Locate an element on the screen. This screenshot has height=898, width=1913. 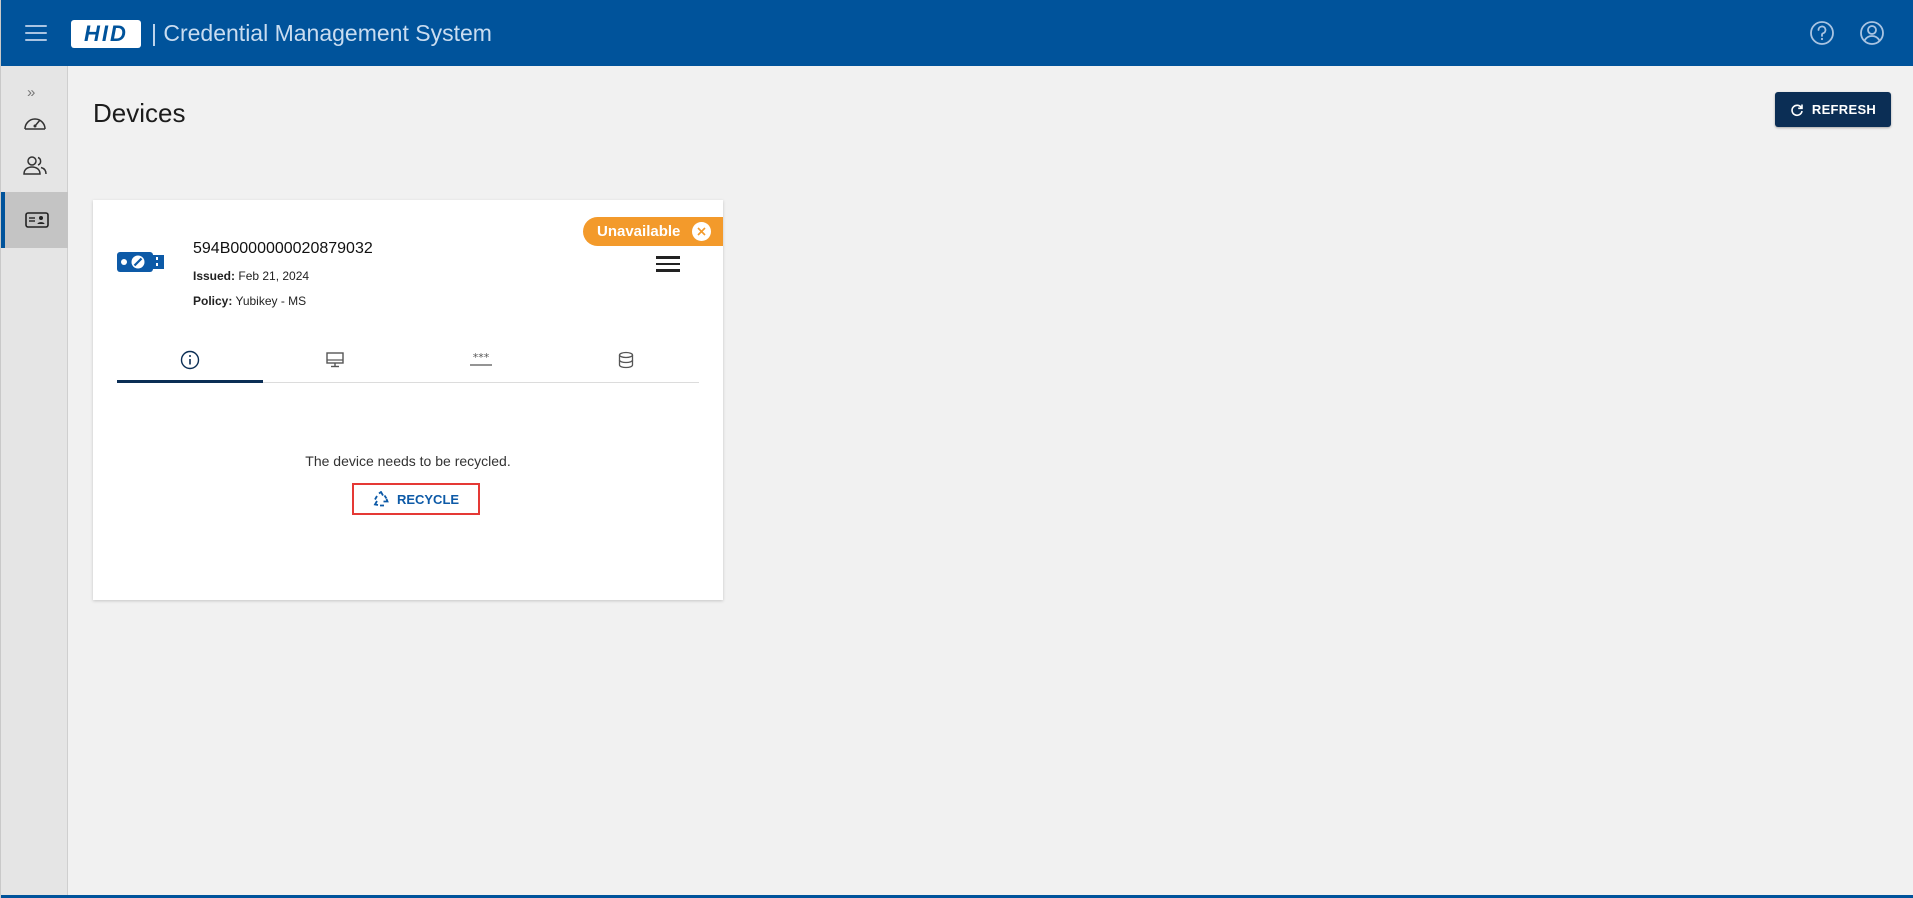
tab-database is located at coordinates (627, 360).